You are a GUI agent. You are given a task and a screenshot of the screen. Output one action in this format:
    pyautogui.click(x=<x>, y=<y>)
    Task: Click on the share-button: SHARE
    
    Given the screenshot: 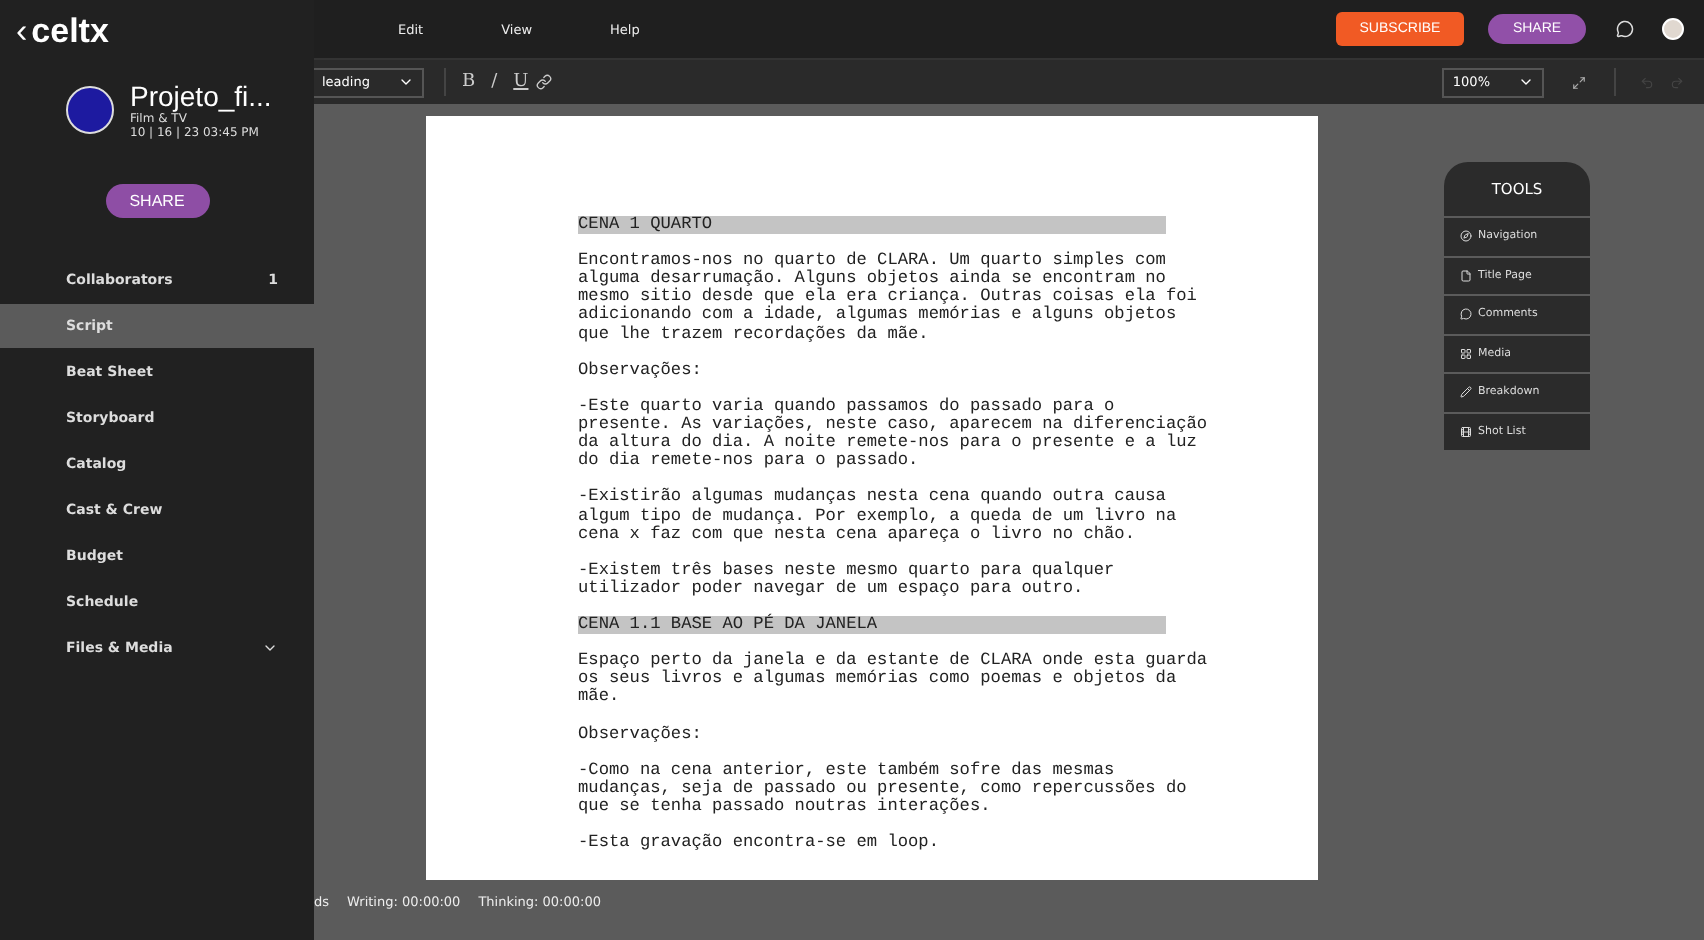 What is the action you would take?
    pyautogui.click(x=157, y=201)
    